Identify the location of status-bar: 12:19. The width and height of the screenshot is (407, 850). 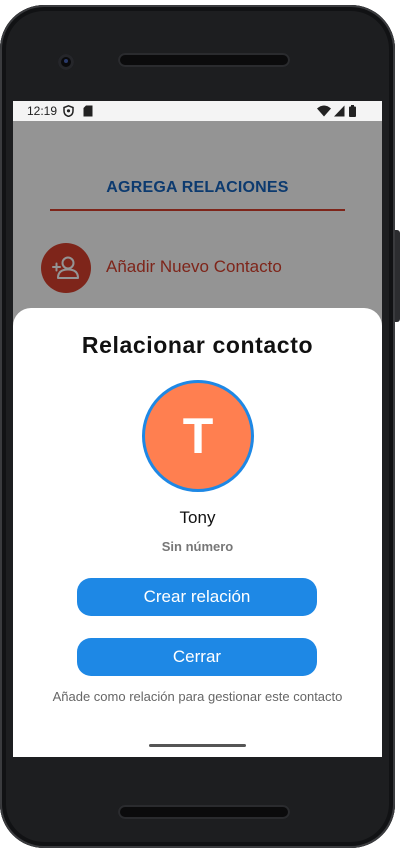
(197, 111).